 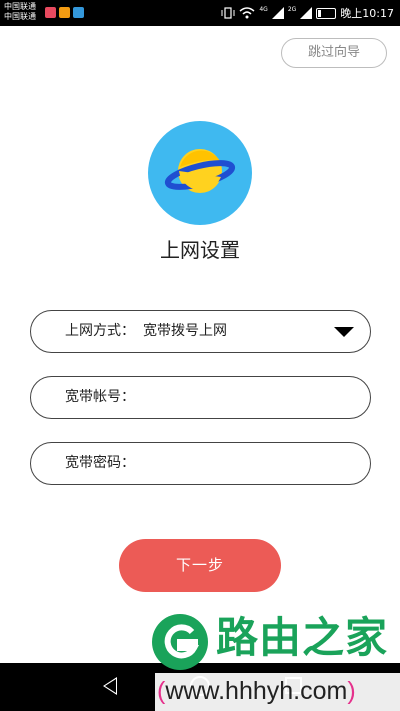 What do you see at coordinates (185, 331) in the screenshot?
I see `connection-type-value: 宽带拨号上网` at bounding box center [185, 331].